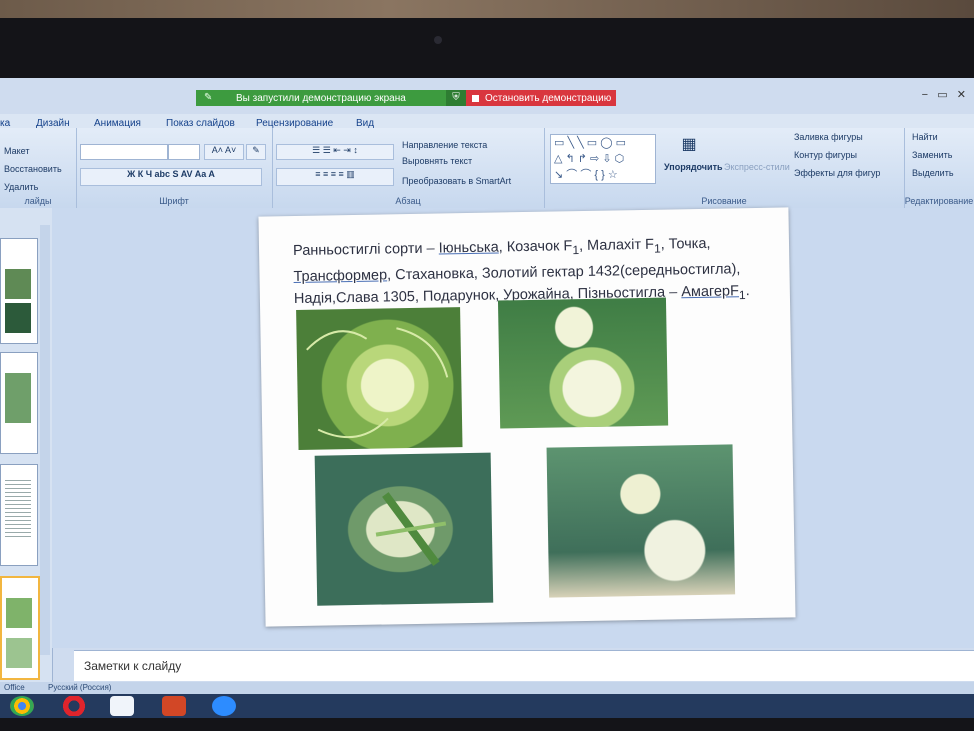  What do you see at coordinates (256, 152) in the screenshot?
I see `clear-format-icon: ✎` at bounding box center [256, 152].